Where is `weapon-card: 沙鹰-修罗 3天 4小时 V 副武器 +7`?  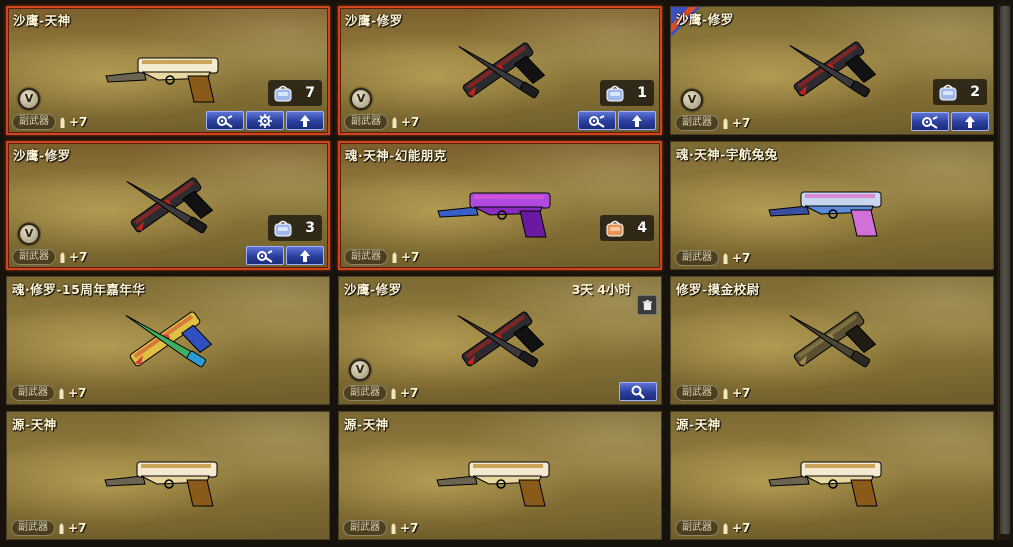 weapon-card: 沙鹰-修罗 3天 4小时 V 副武器 +7 is located at coordinates (500, 340).